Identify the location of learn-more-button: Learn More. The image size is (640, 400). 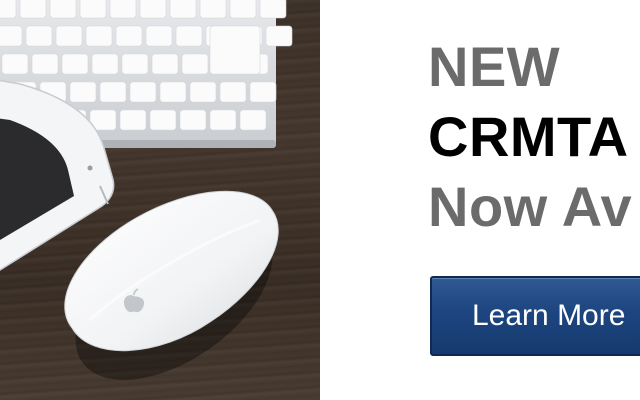
(535, 316).